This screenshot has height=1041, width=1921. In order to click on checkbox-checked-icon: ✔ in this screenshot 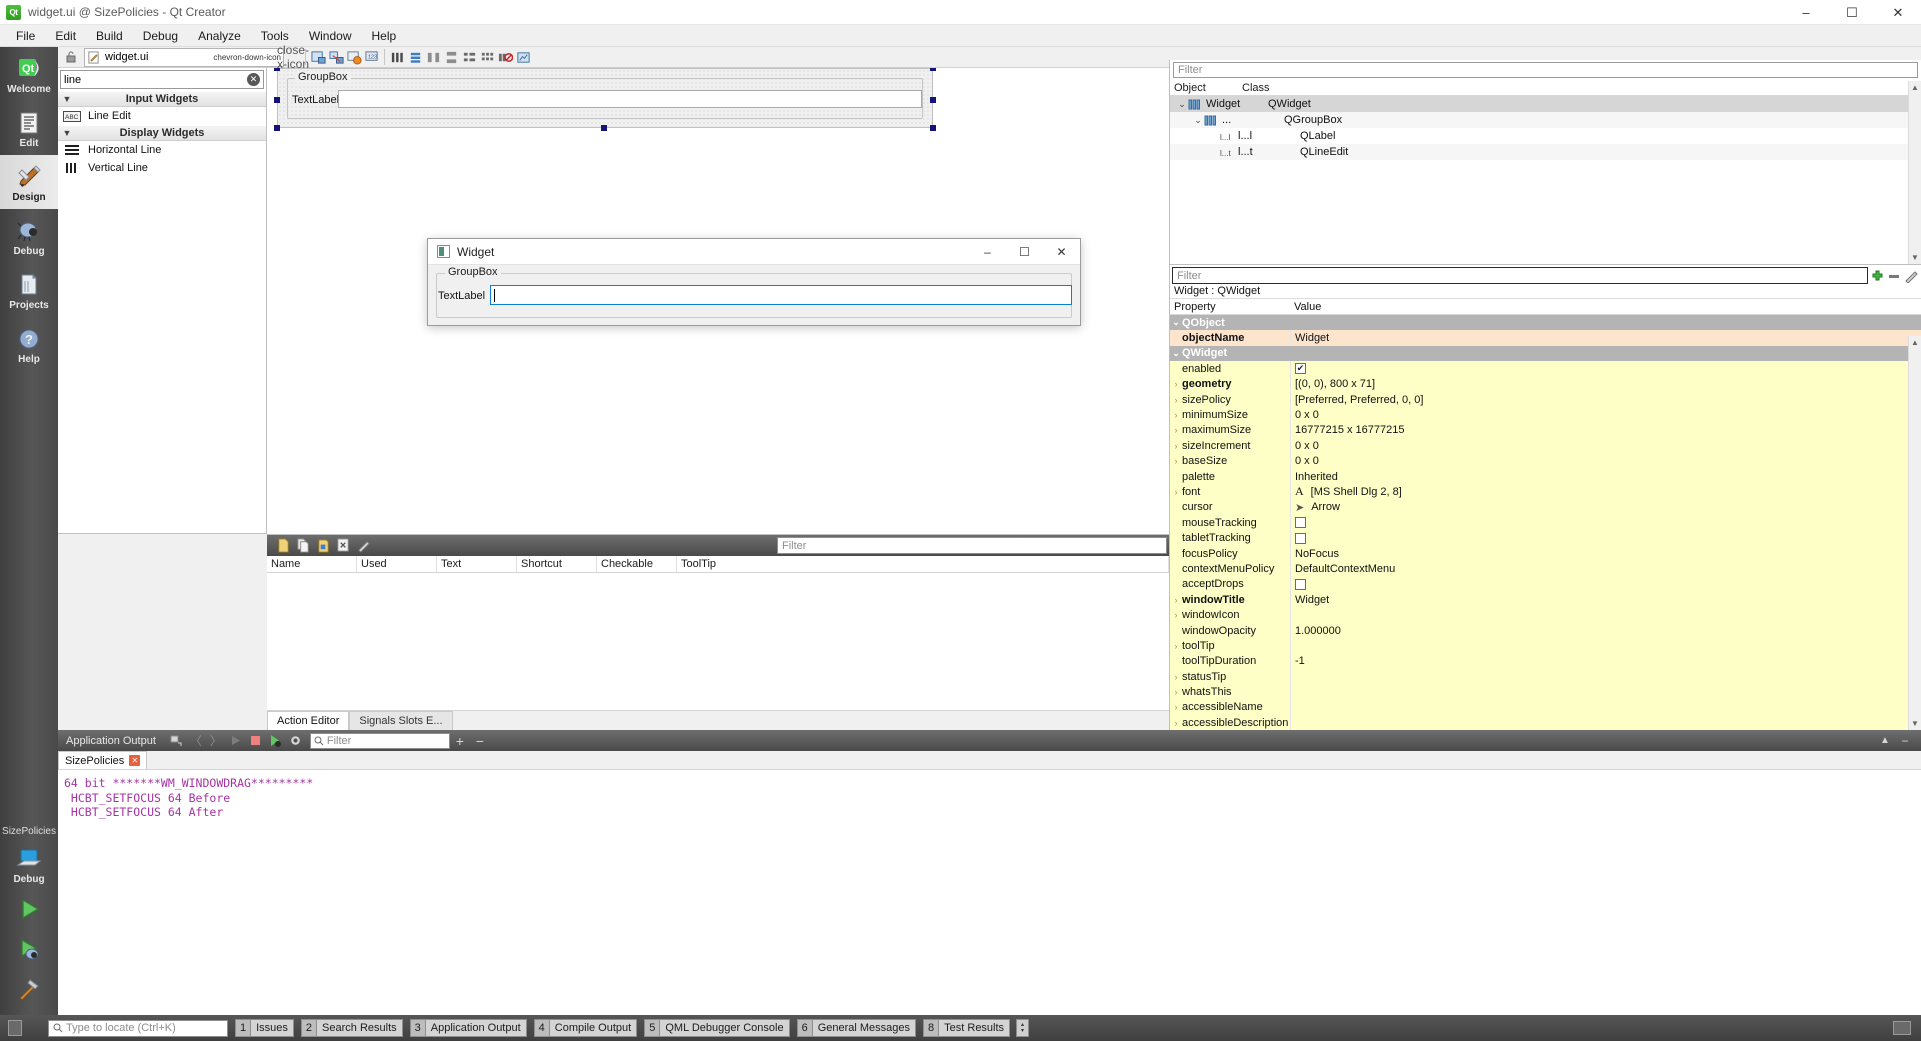, I will do `click(1300, 369)`.